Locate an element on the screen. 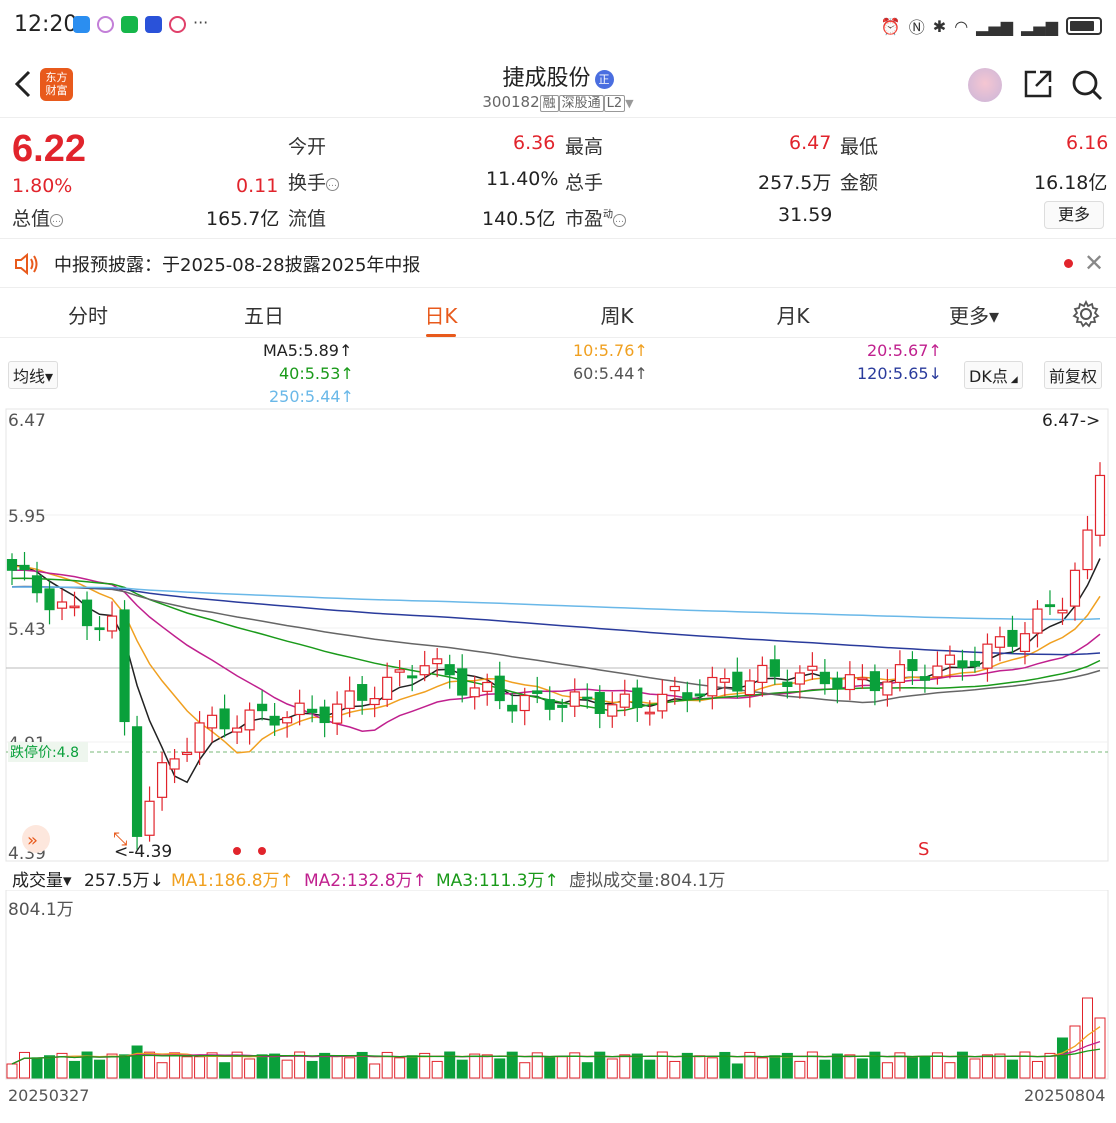 The height and width of the screenshot is (1123, 1116). wifi-icon: ◠ is located at coordinates (961, 26).